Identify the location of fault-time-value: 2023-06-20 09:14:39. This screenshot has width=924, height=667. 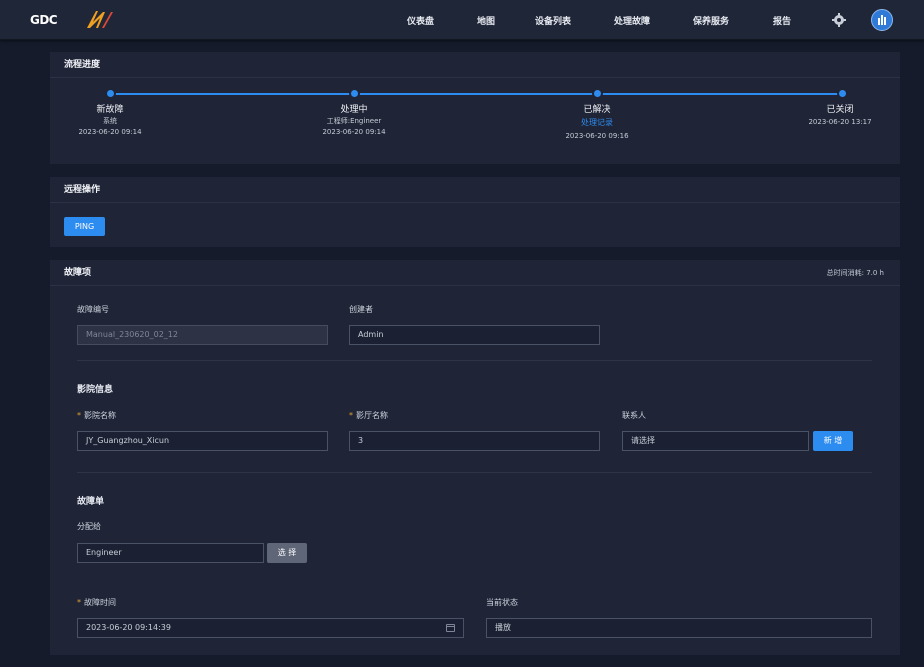
(128, 627).